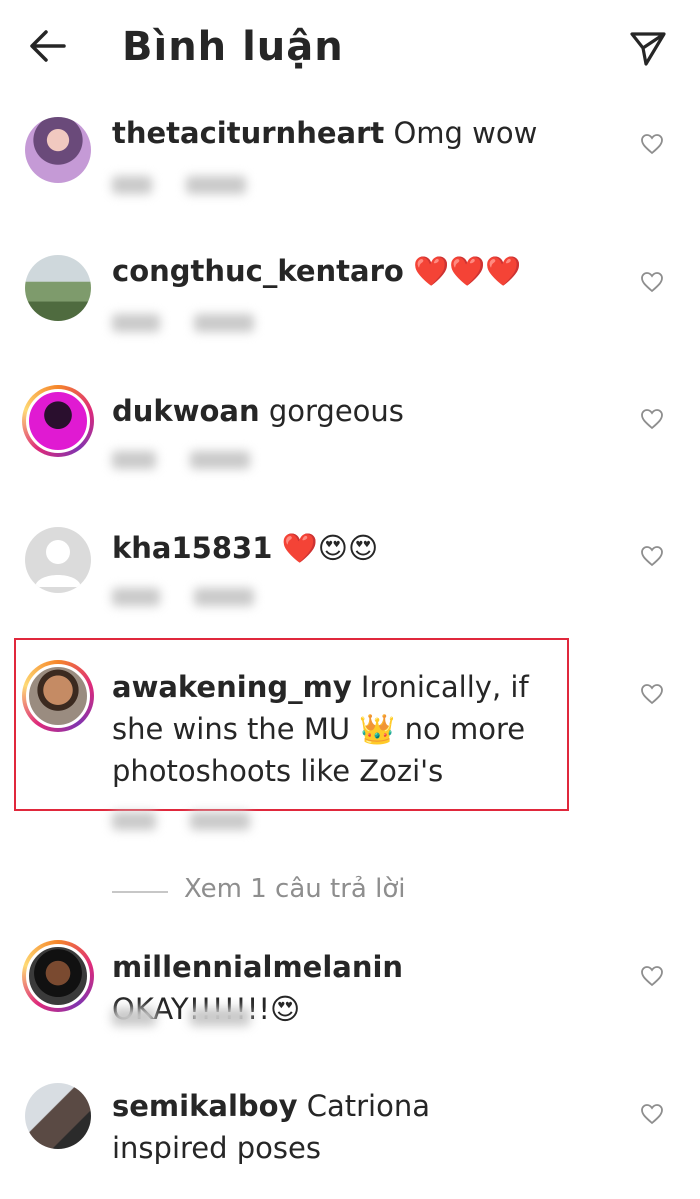  Describe the element at coordinates (204, 1106) in the screenshot. I see `comment-username: semikalboy` at that location.